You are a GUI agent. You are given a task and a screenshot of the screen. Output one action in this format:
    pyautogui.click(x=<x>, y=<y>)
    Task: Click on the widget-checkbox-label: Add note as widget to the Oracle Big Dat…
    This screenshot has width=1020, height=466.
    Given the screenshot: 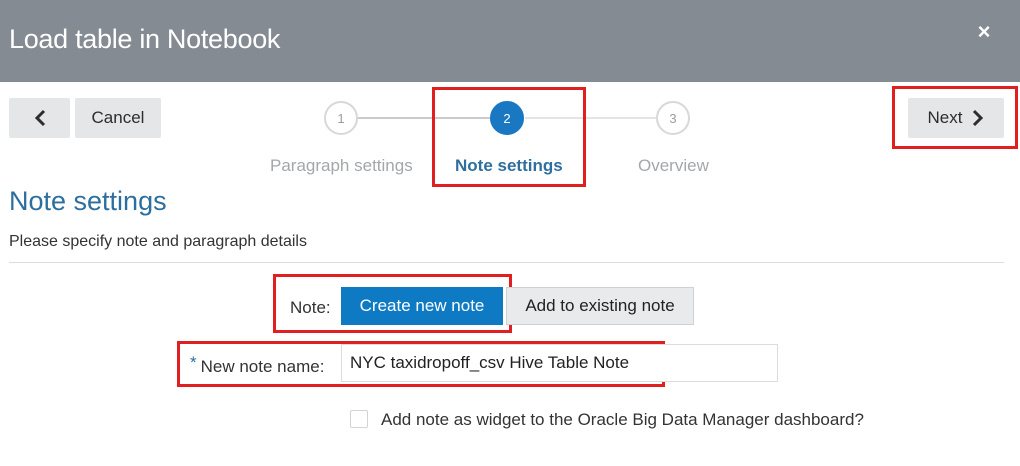 What is the action you would take?
    pyautogui.click(x=622, y=419)
    